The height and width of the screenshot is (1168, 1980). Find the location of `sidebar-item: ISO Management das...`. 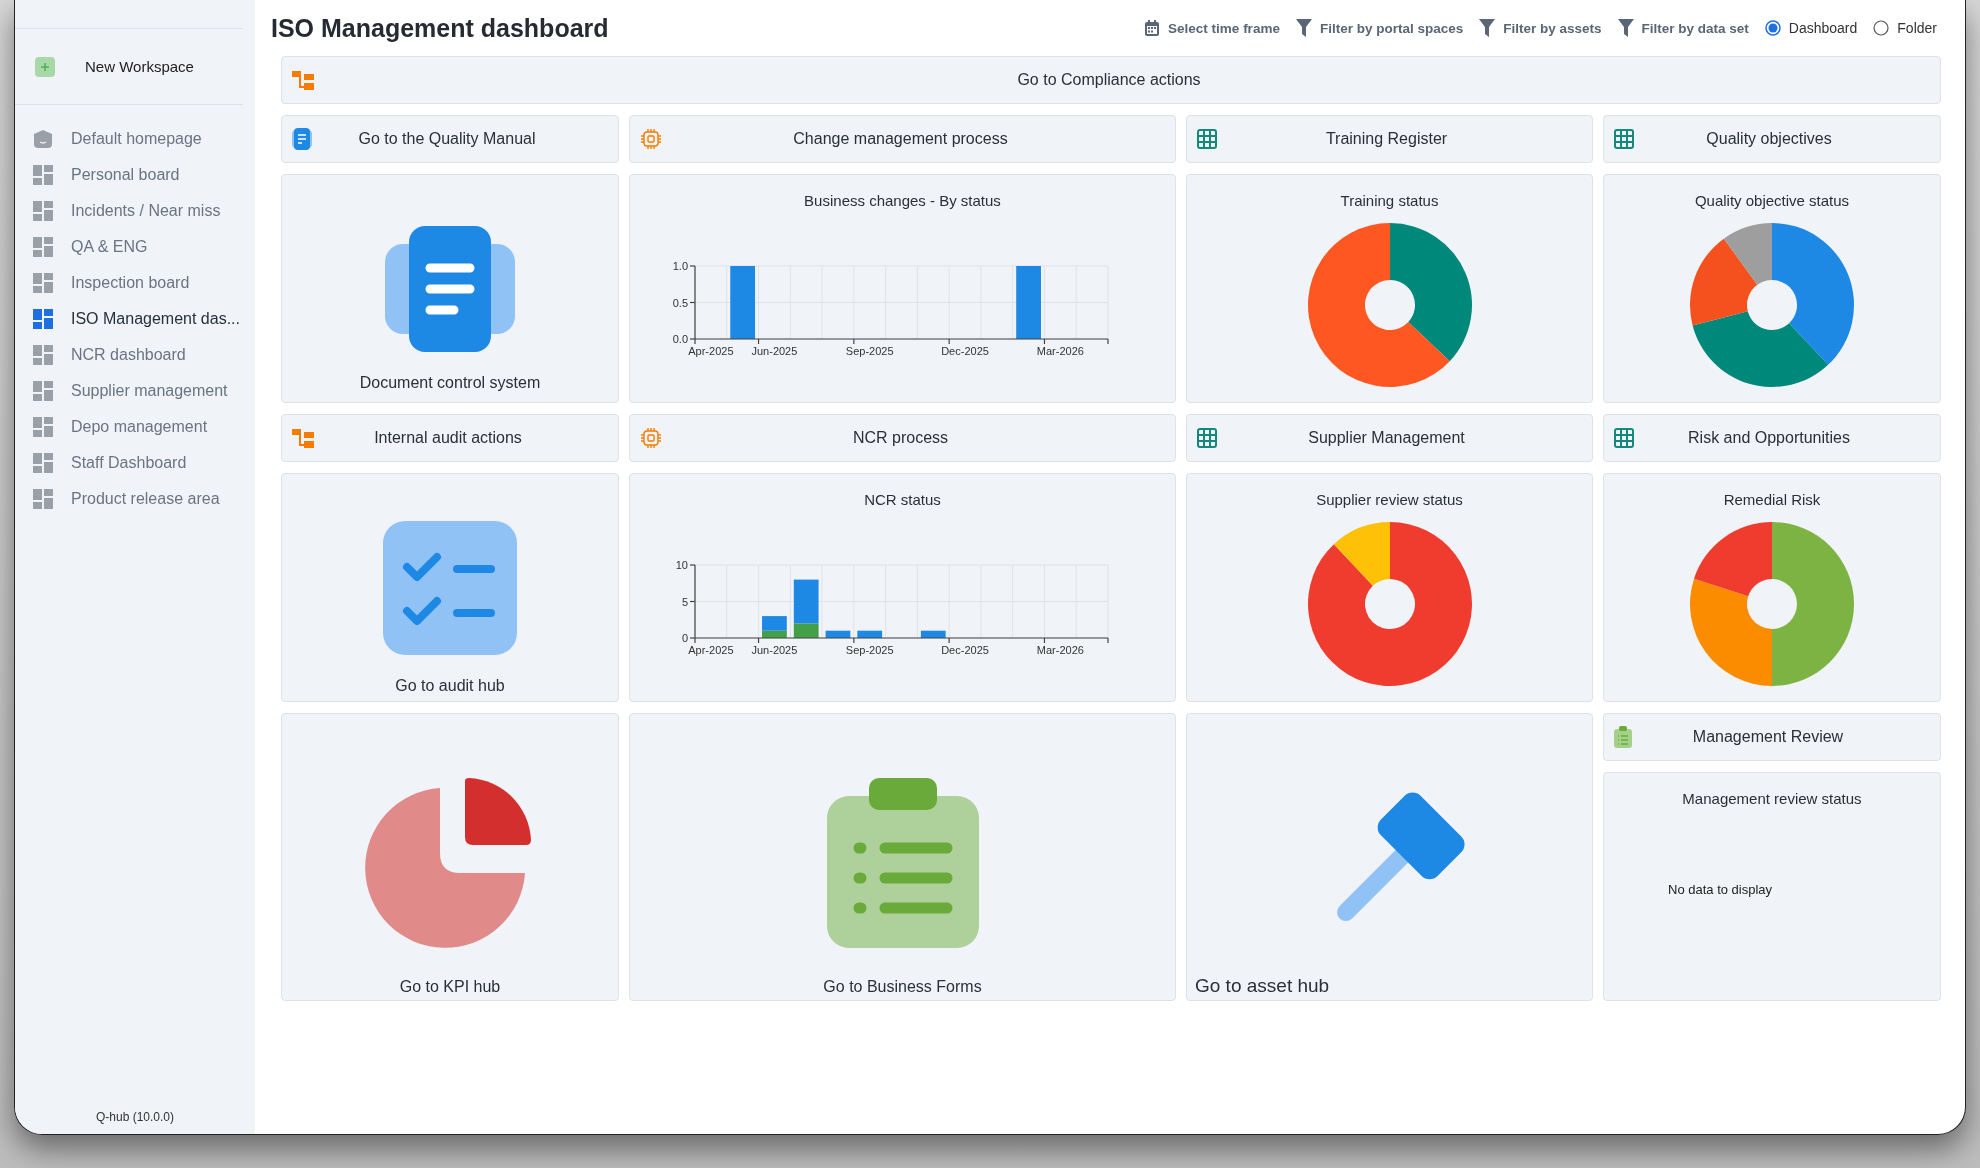

sidebar-item: ISO Management das... is located at coordinates (135, 319).